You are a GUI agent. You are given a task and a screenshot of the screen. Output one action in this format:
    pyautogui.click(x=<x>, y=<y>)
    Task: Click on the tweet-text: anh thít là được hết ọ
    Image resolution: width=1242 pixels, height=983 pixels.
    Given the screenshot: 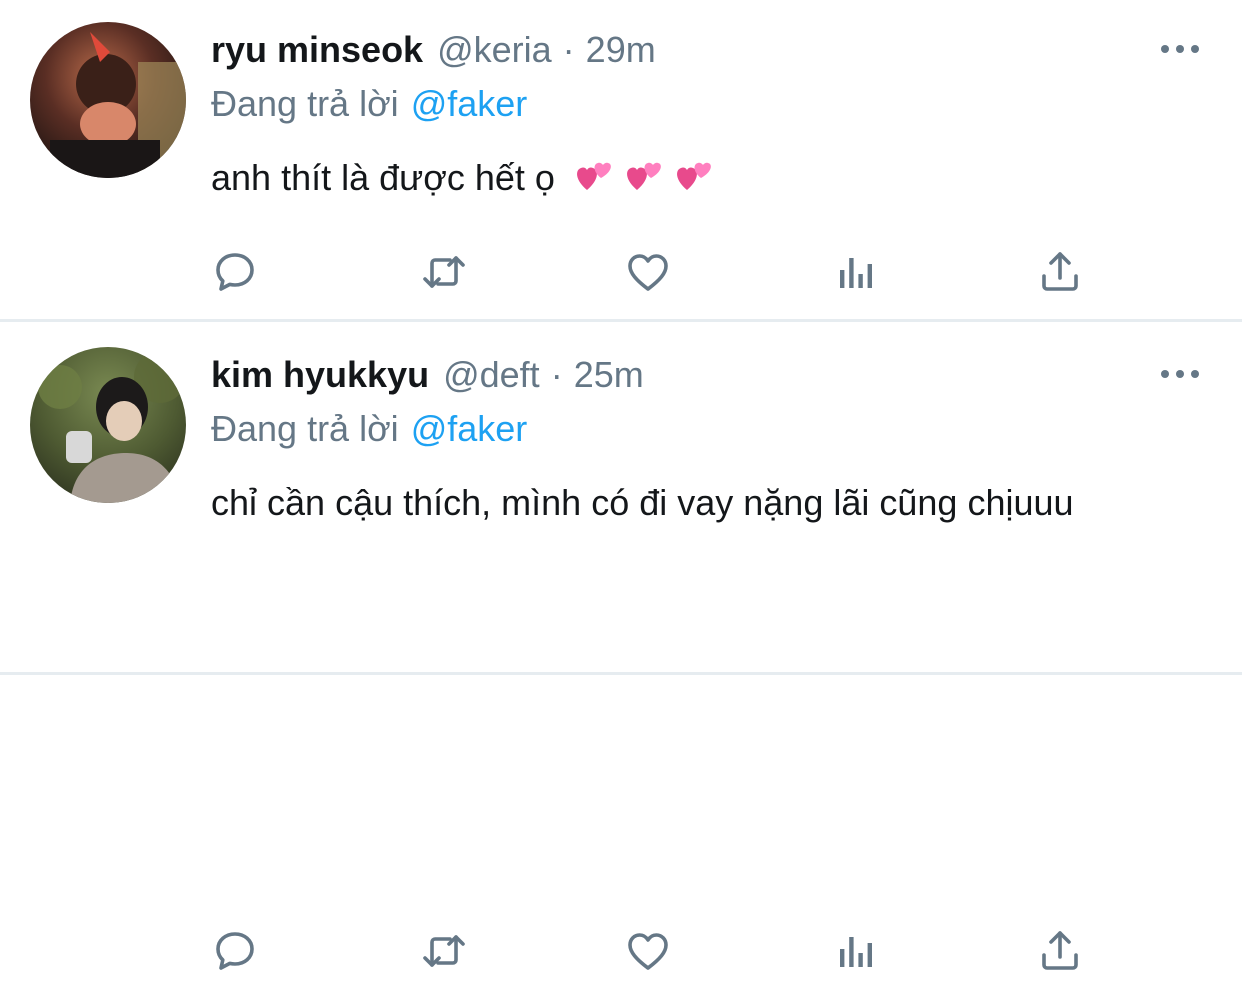 What is the action you would take?
    pyautogui.click(x=691, y=178)
    